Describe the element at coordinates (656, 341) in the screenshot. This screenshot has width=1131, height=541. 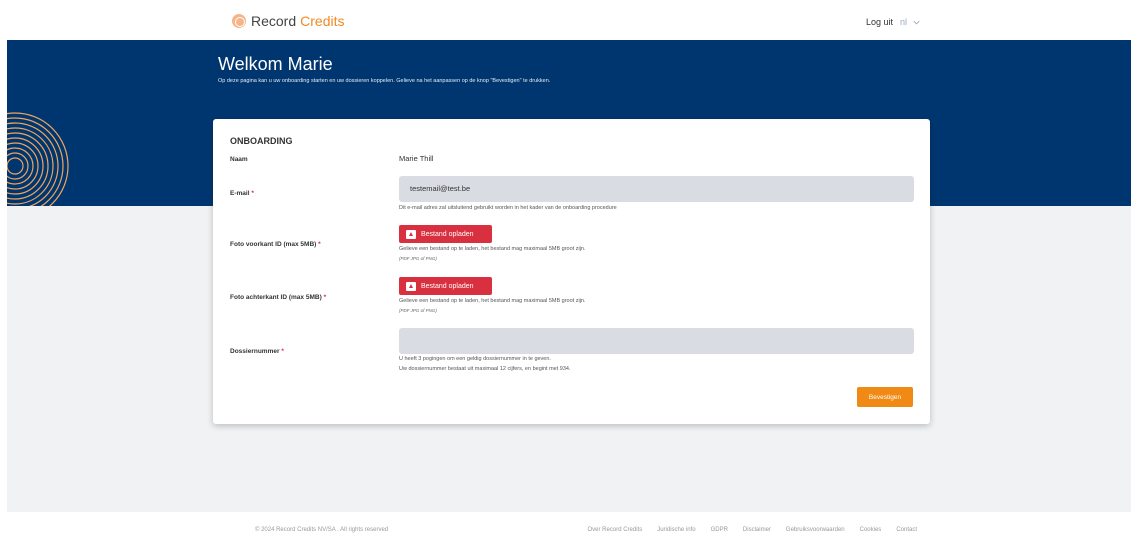
I see `dossier-number-field` at that location.